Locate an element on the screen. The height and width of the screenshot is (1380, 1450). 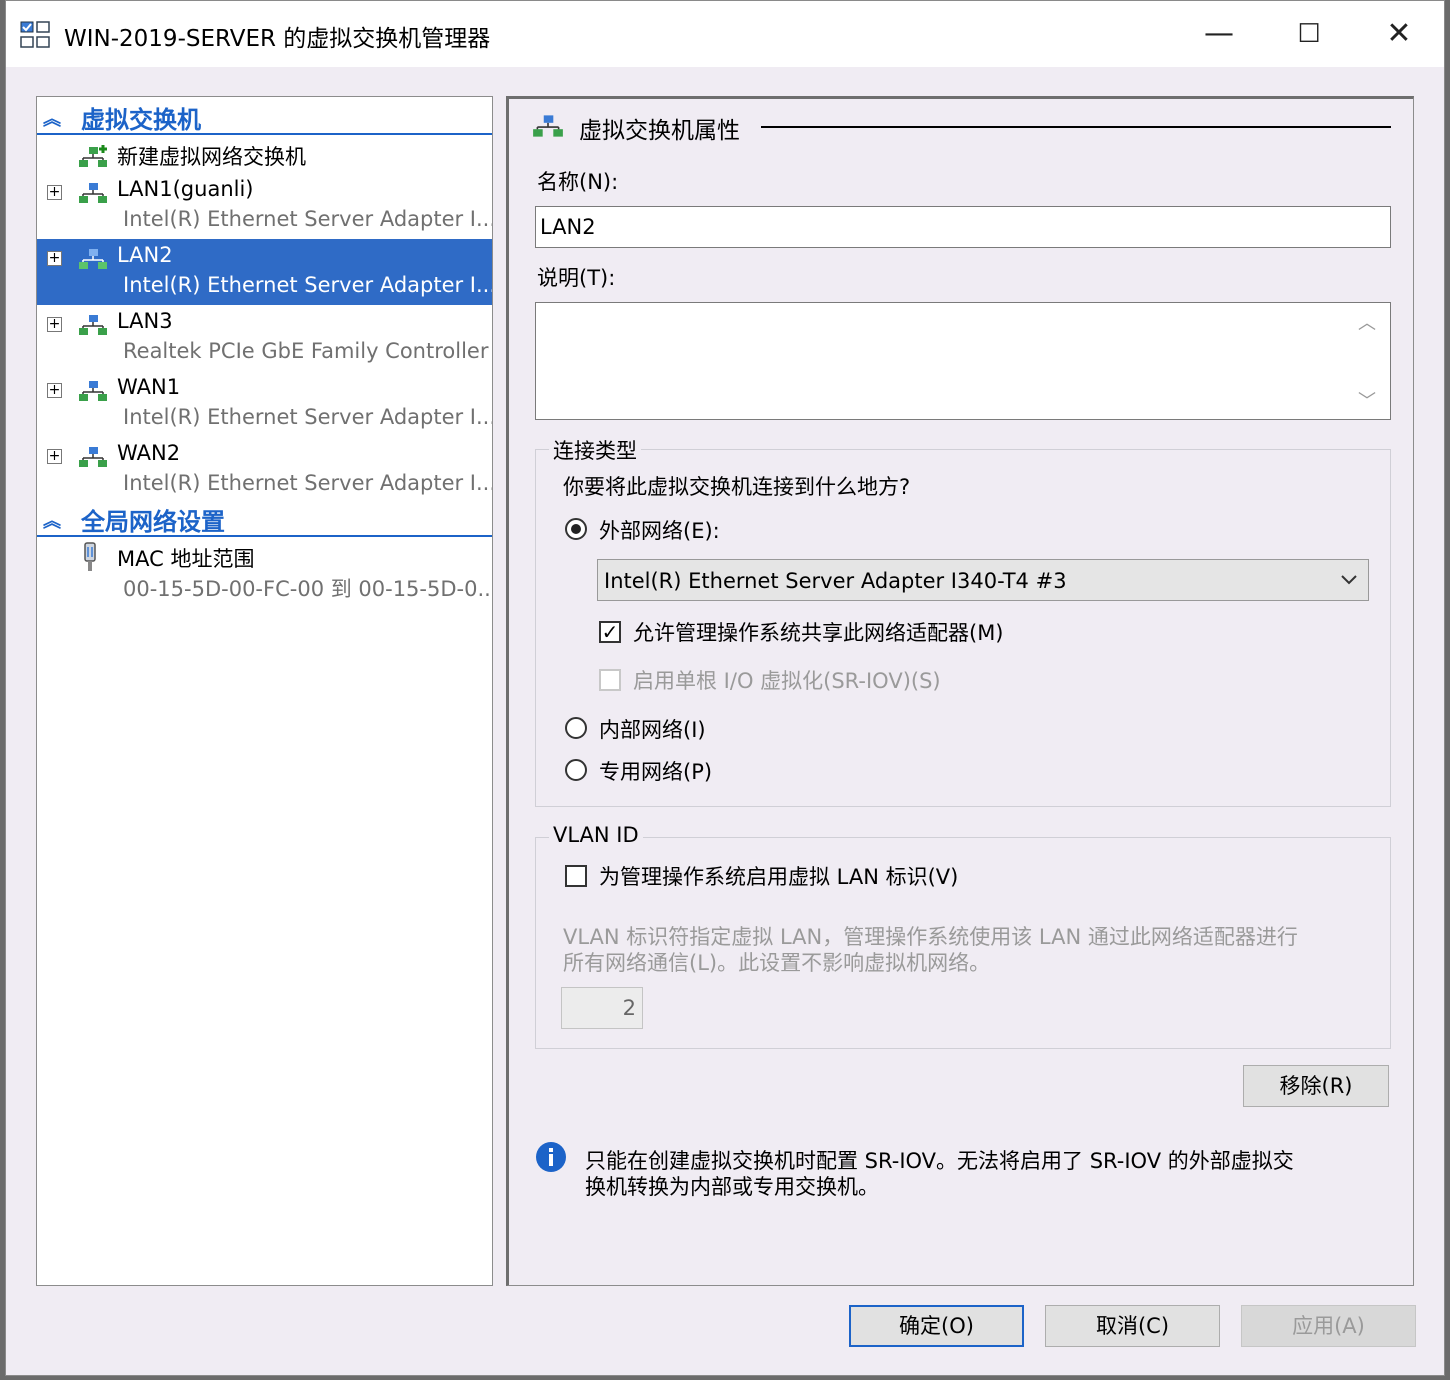
sriov-label: 启用单根 I/O 虚拟化(SR-IOV)(S) is located at coordinates (787, 681).